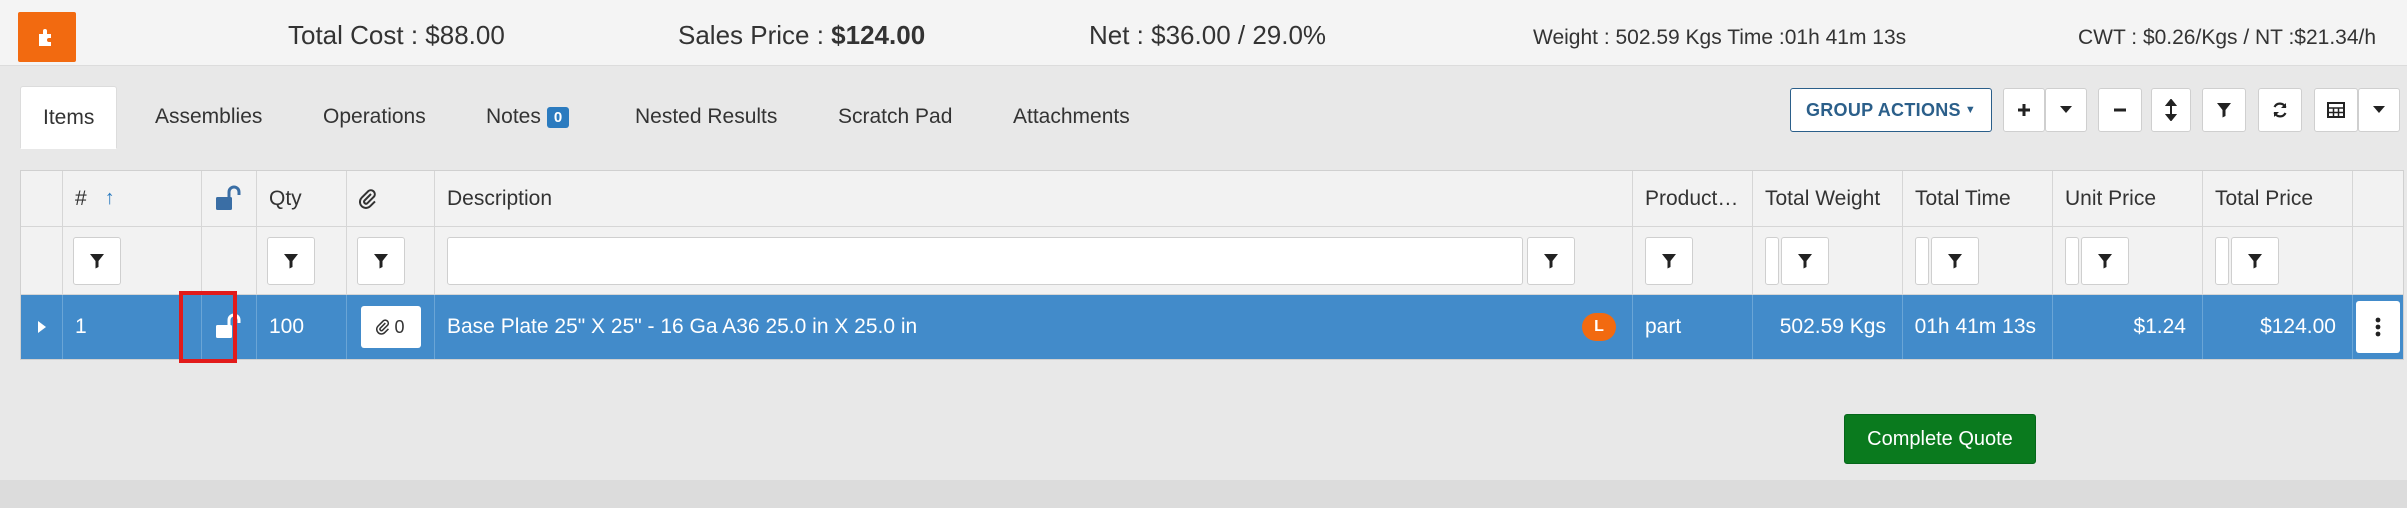 Image resolution: width=2407 pixels, height=508 pixels. I want to click on filter-number-button, so click(97, 260).